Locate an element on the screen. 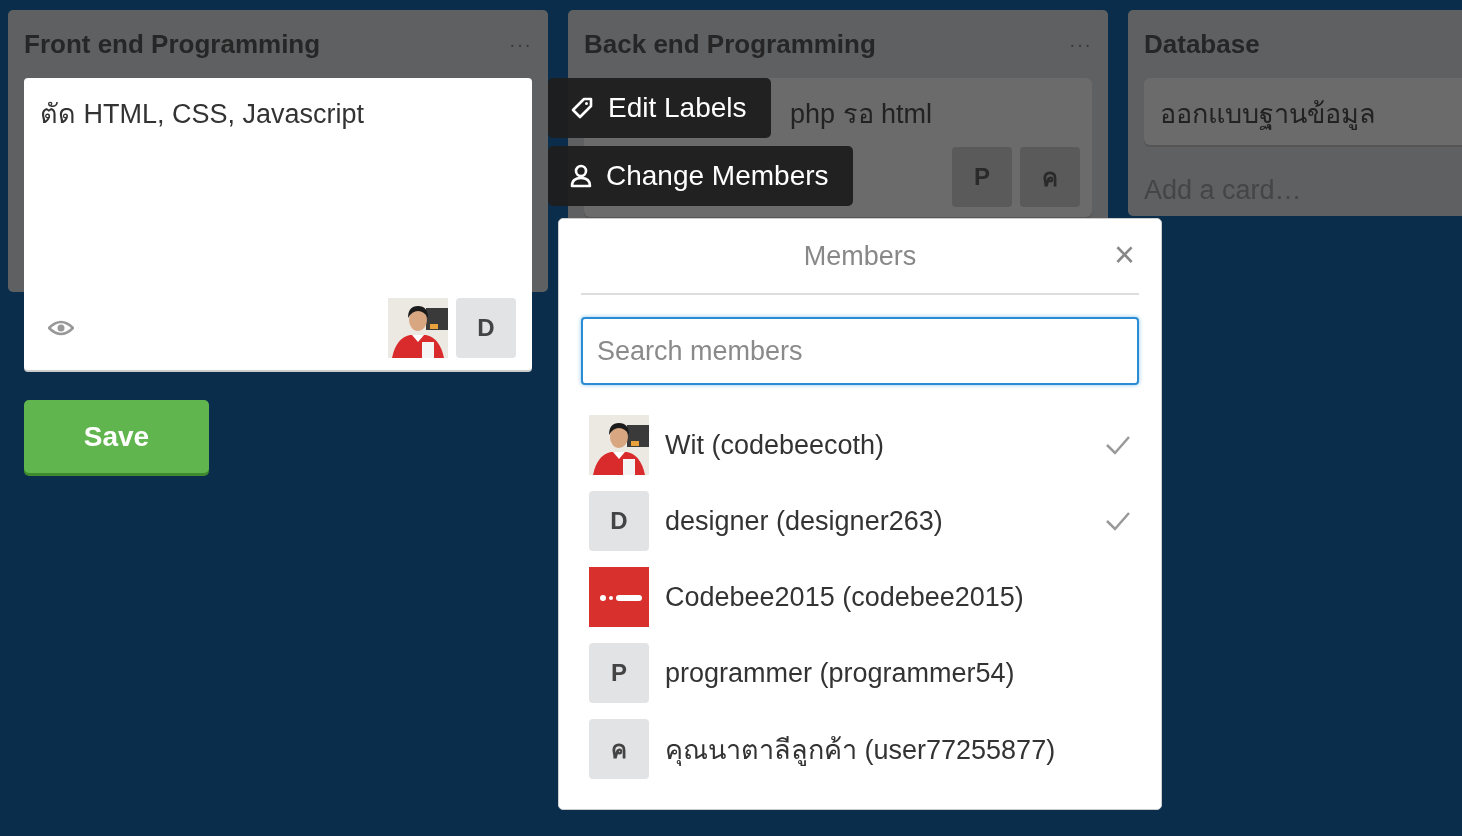 Image resolution: width=1462 pixels, height=836 pixels. member-item: ค คุณนาตาลีลูกค้า (user77255877) is located at coordinates (860, 749).